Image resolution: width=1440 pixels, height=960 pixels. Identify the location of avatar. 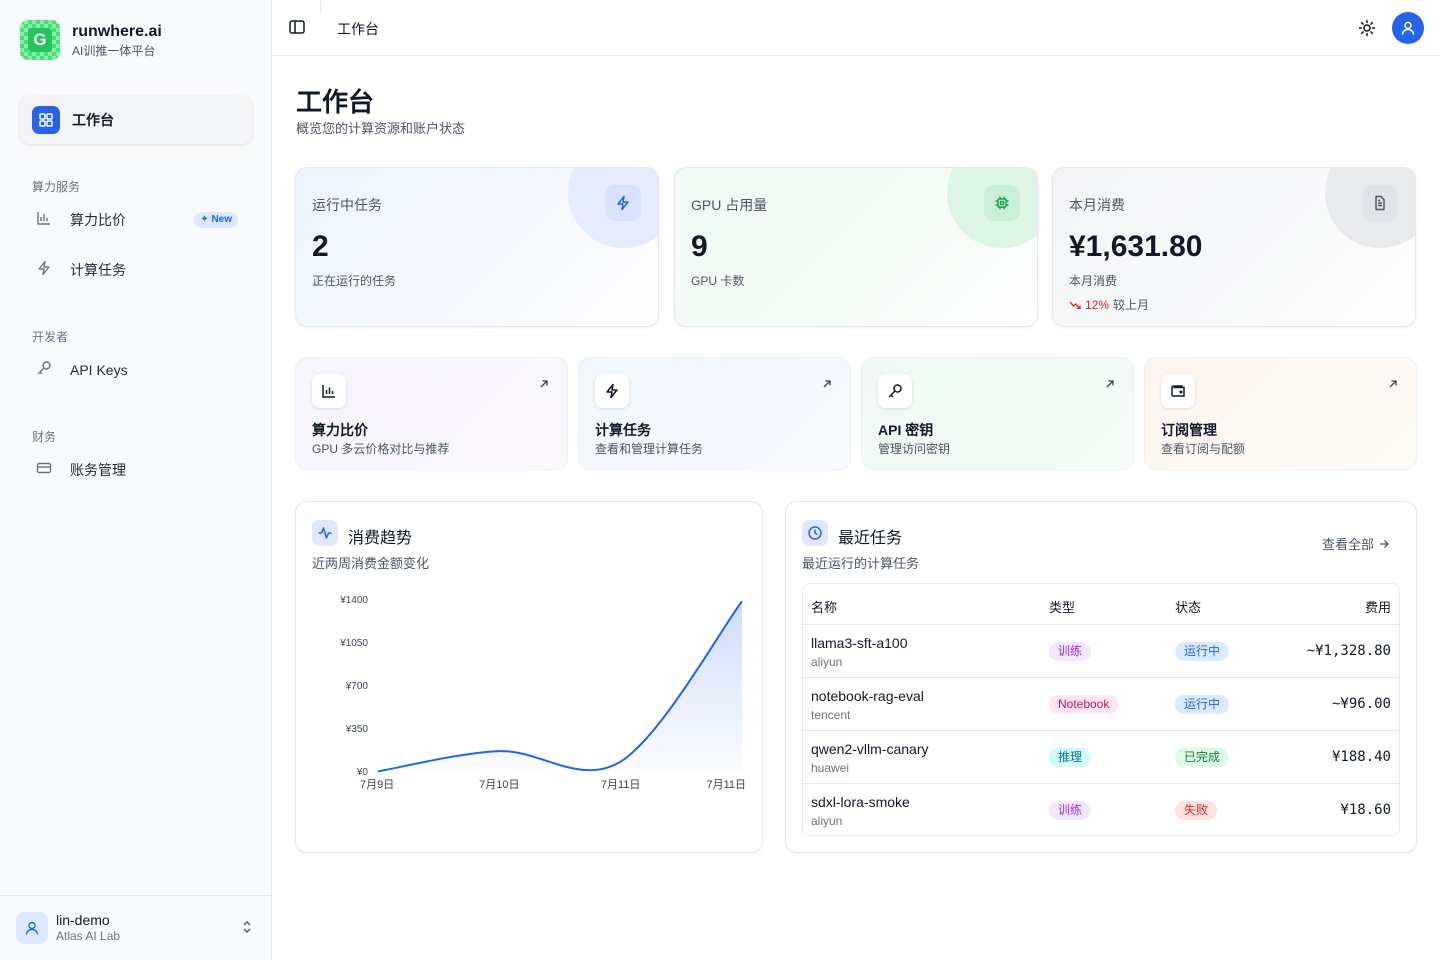
(1408, 28).